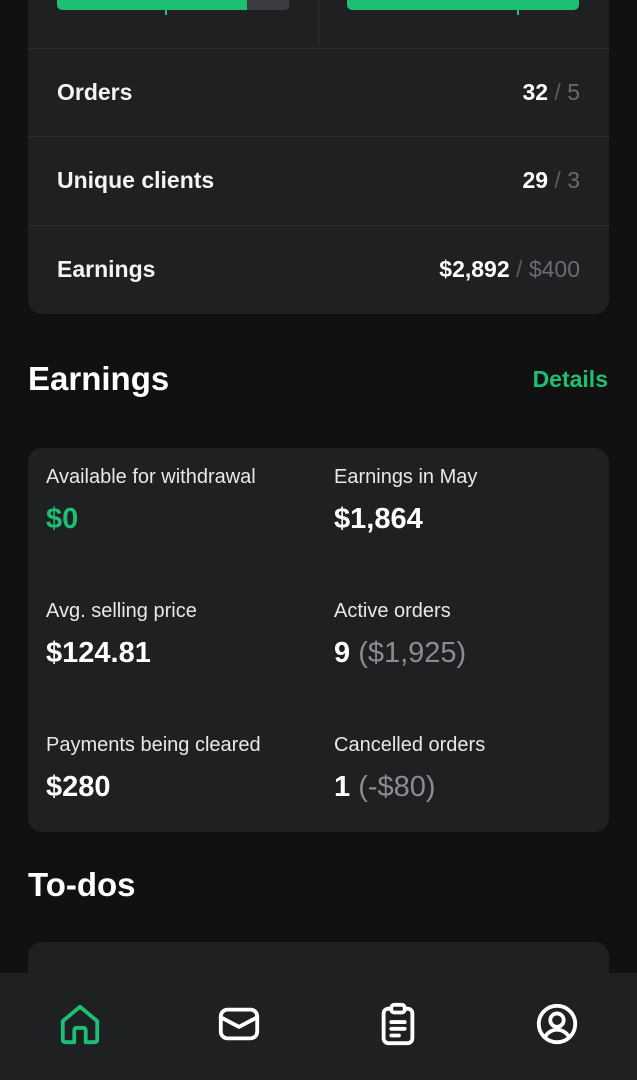  What do you see at coordinates (151, 477) in the screenshot?
I see `metric-label: Available for withdrawal` at bounding box center [151, 477].